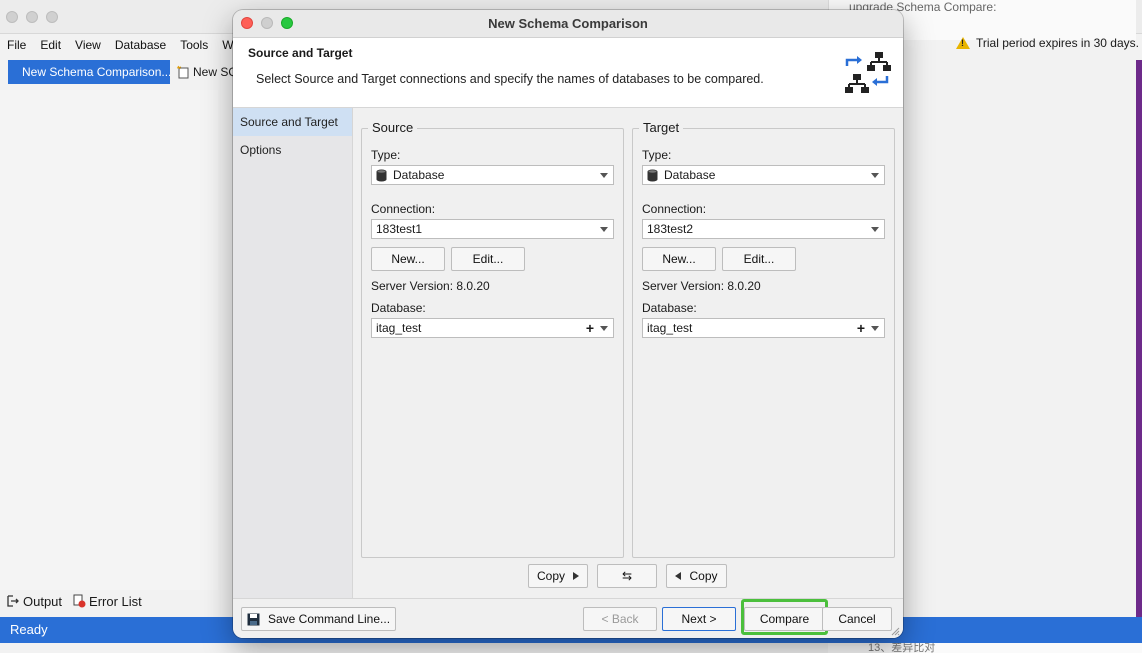  Describe the element at coordinates (763, 328) in the screenshot. I see `target-database-select: itag_test +` at that location.